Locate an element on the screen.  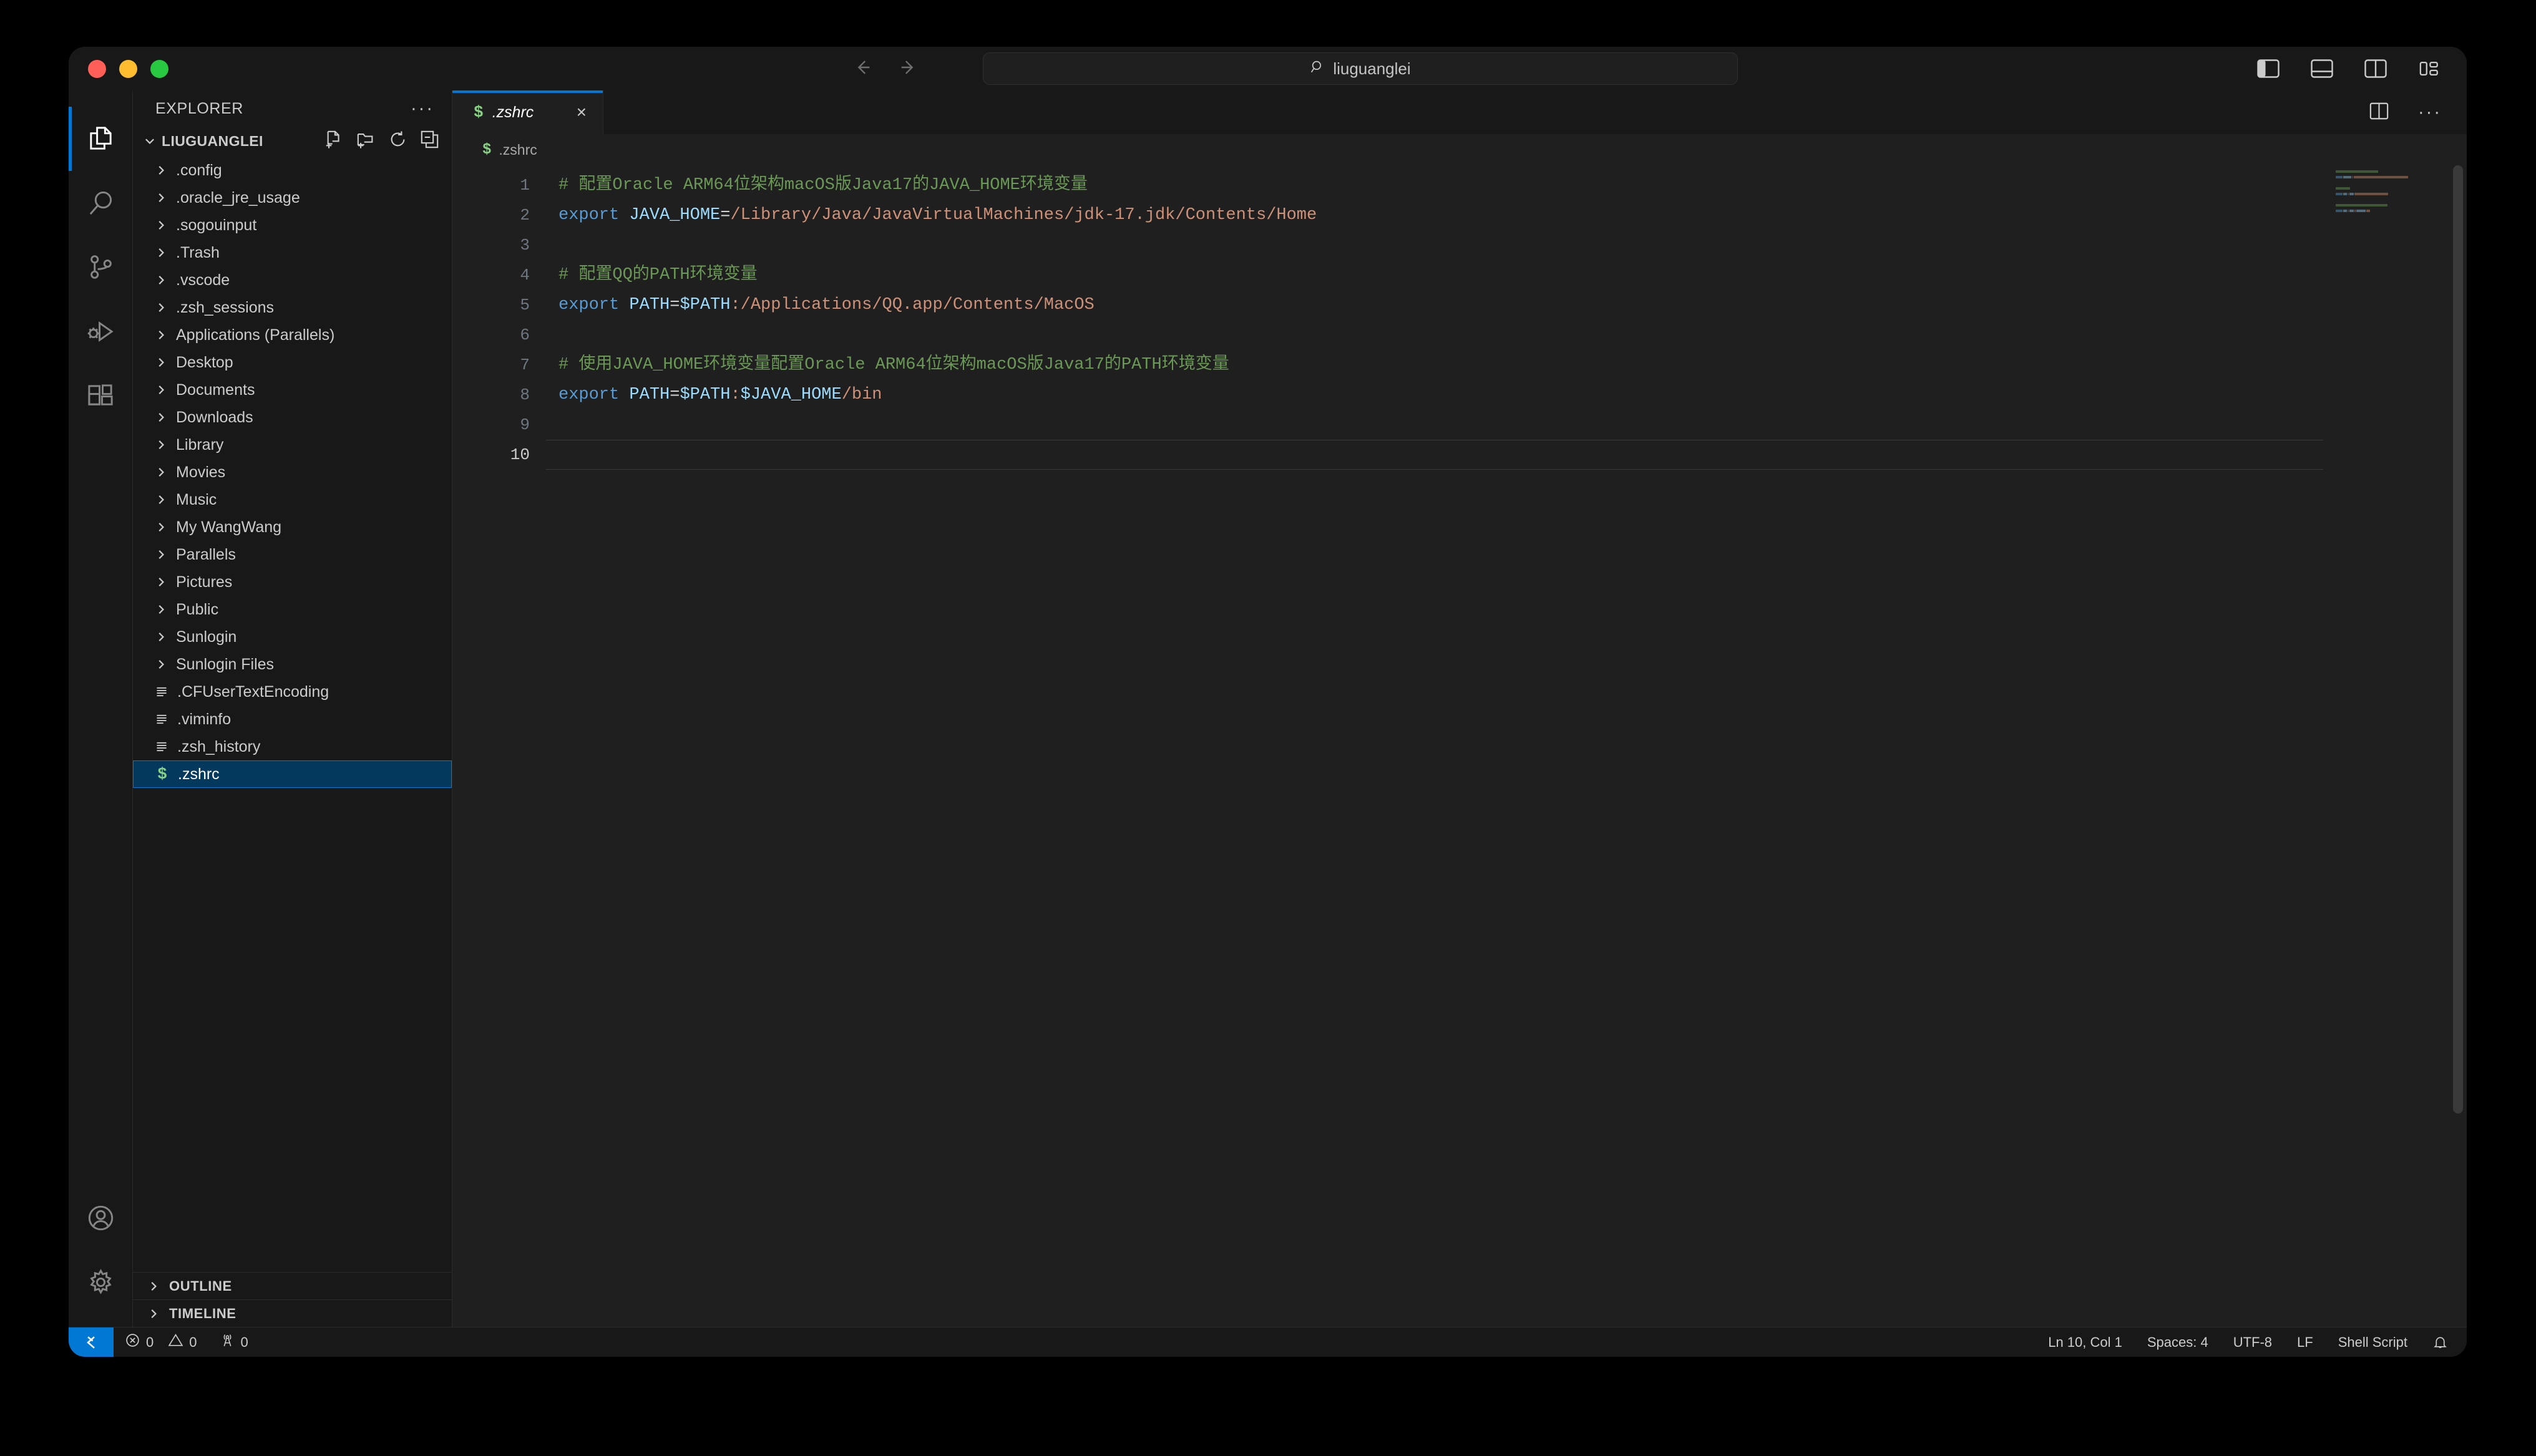
tree-item-label: .config is located at coordinates (199, 170).